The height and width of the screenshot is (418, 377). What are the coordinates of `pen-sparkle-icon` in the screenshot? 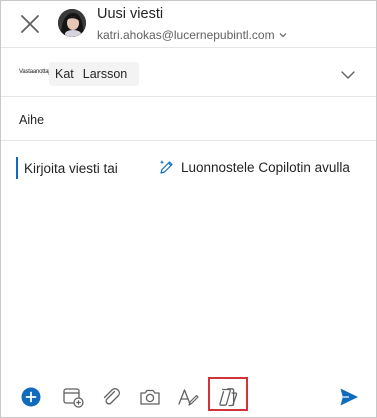 It's located at (166, 167).